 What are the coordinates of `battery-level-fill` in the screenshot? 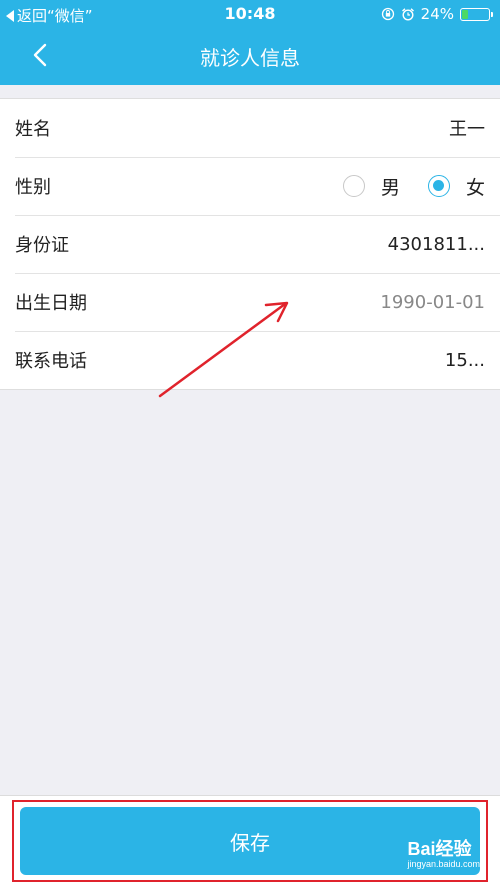 It's located at (465, 14).